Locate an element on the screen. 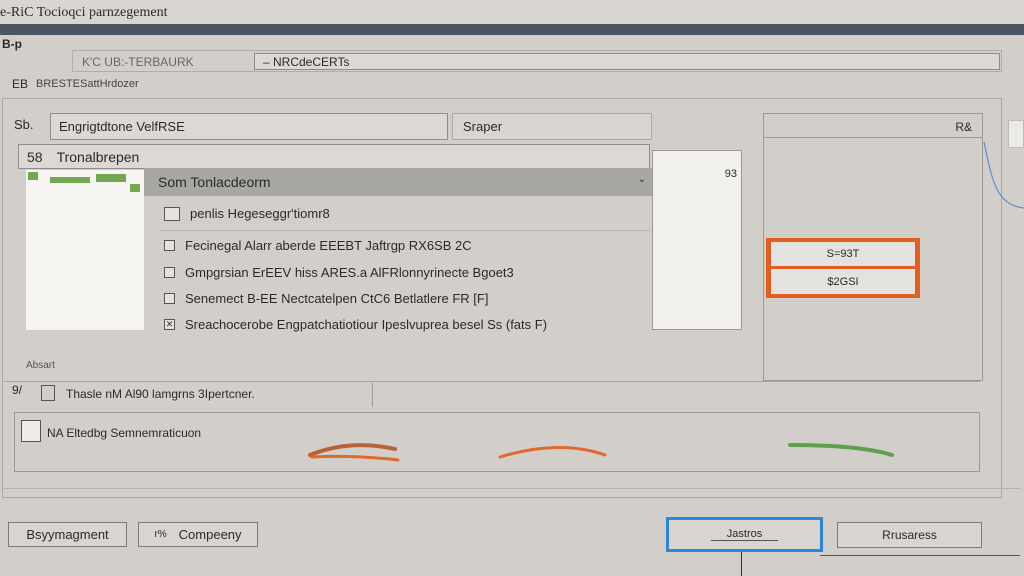 The height and width of the screenshot is (576, 1024). primary-button: Jastros is located at coordinates (744, 534).